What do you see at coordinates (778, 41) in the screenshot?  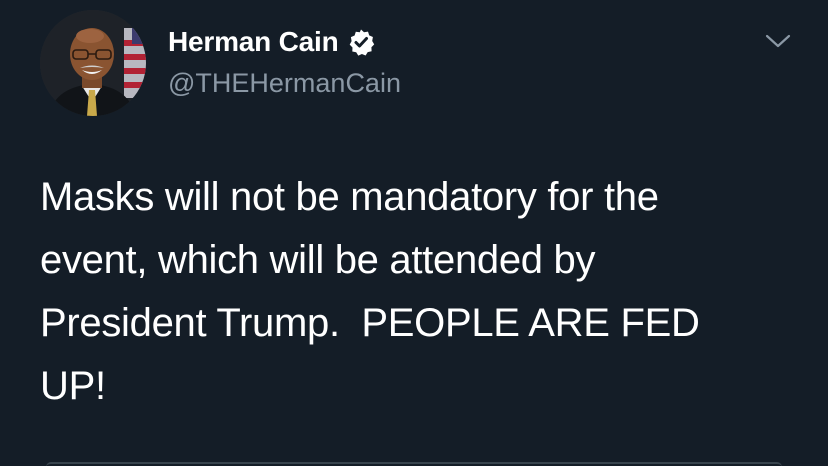 I see `chevron-down-icon` at bounding box center [778, 41].